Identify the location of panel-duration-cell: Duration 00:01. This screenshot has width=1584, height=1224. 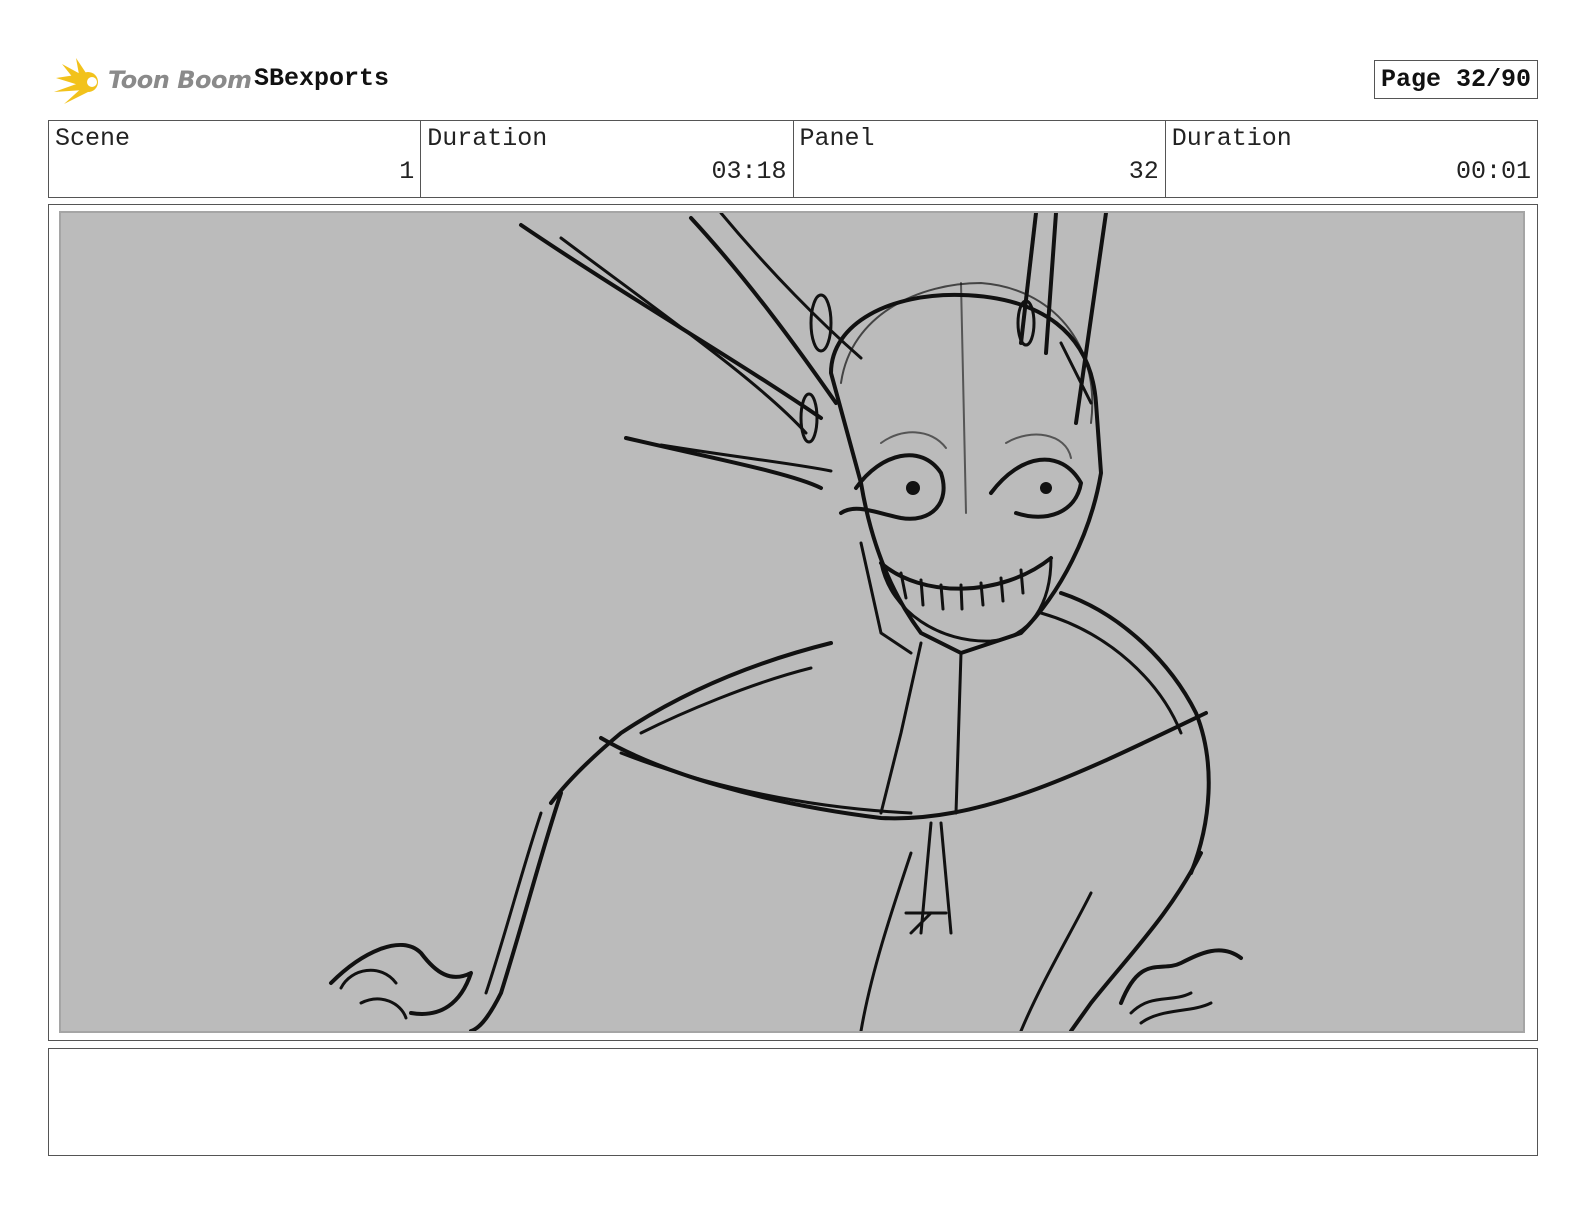
(1351, 159).